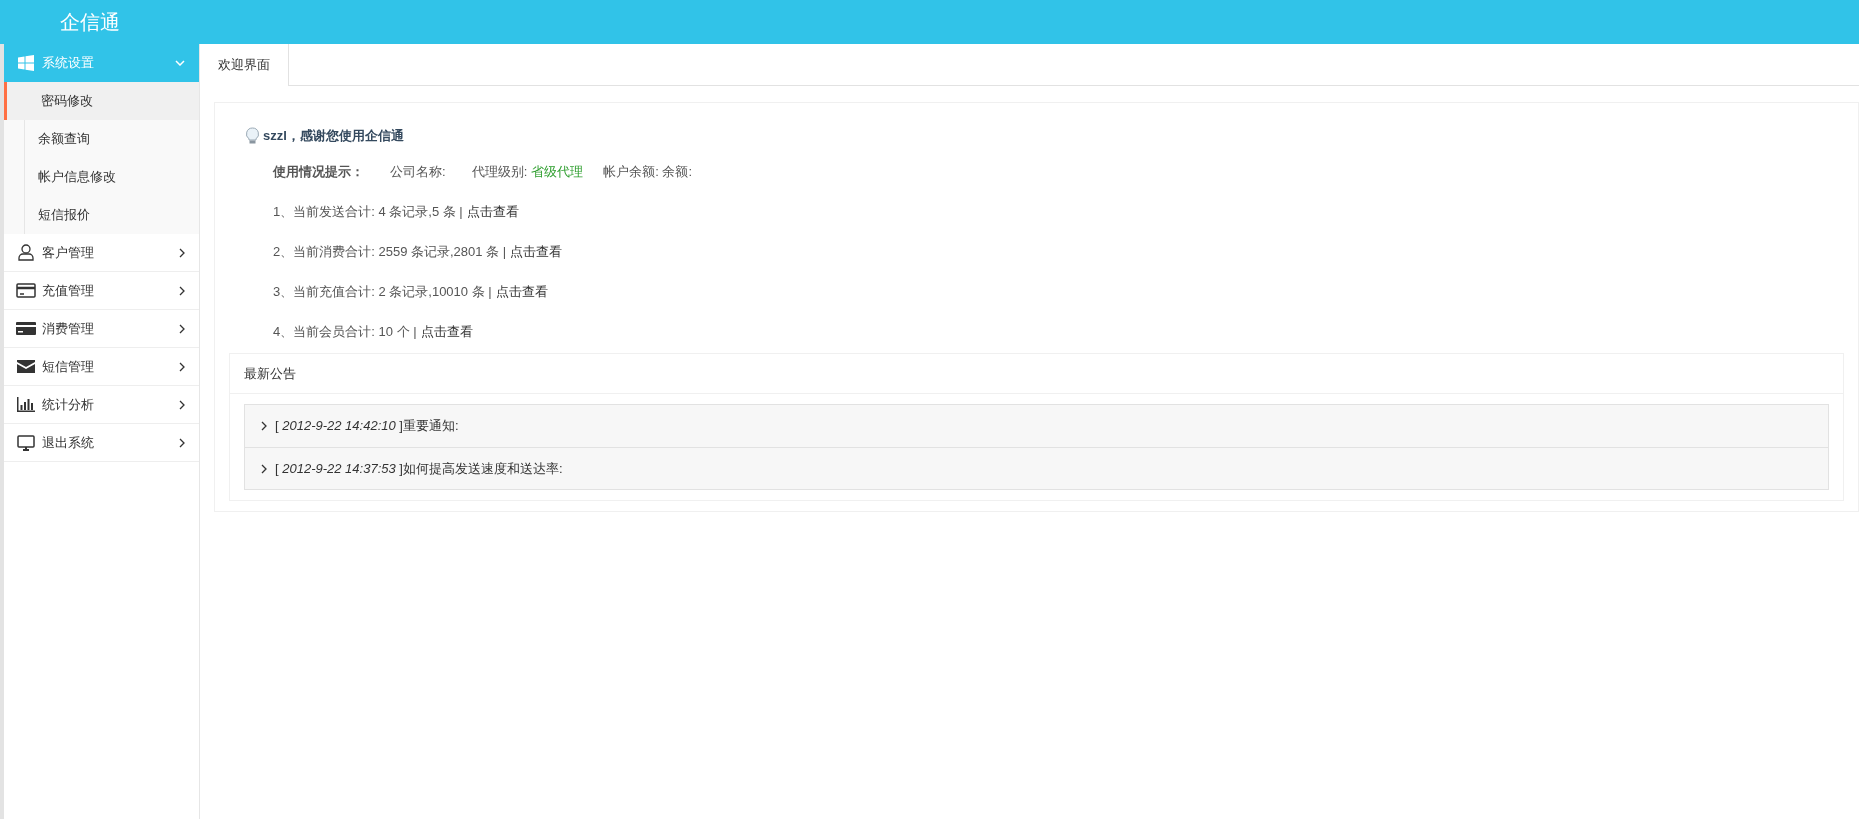 The width and height of the screenshot is (1859, 819). What do you see at coordinates (101, 443) in the screenshot?
I see `sidebar-menu-item: 退出系统` at bounding box center [101, 443].